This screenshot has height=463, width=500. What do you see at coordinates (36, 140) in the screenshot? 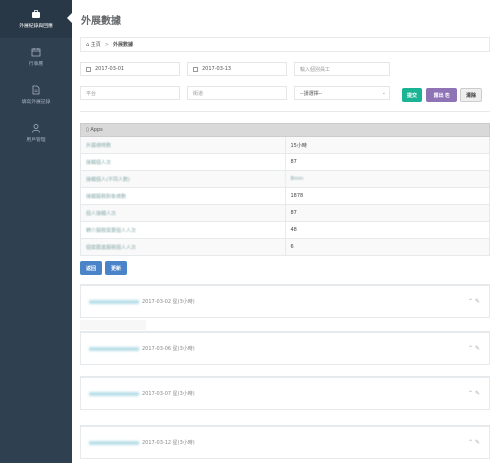
I see `sidebar-item-label: 用戶管理` at bounding box center [36, 140].